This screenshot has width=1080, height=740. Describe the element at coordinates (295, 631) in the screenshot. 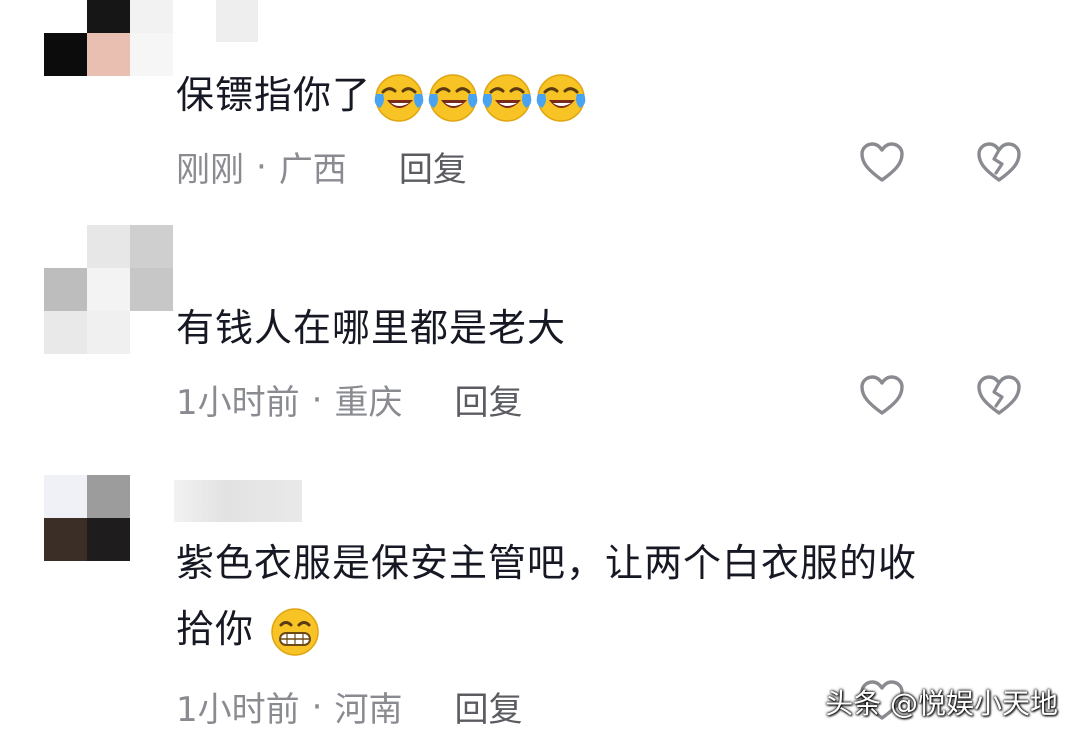

I see `grin-icon` at that location.